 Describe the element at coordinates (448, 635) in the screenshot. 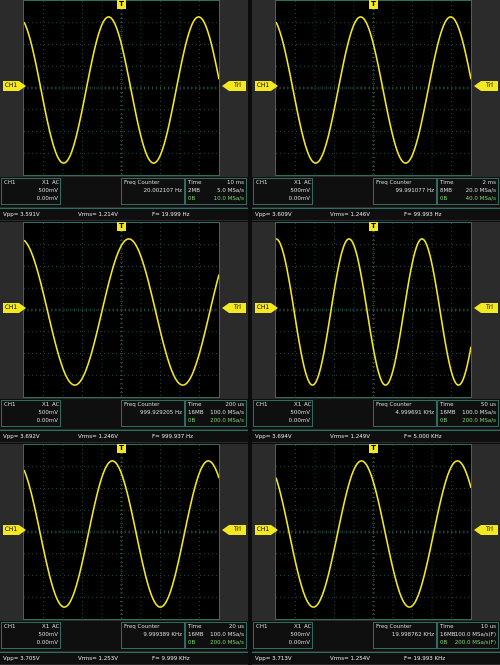

I see `memory-depth: 16MB` at that location.